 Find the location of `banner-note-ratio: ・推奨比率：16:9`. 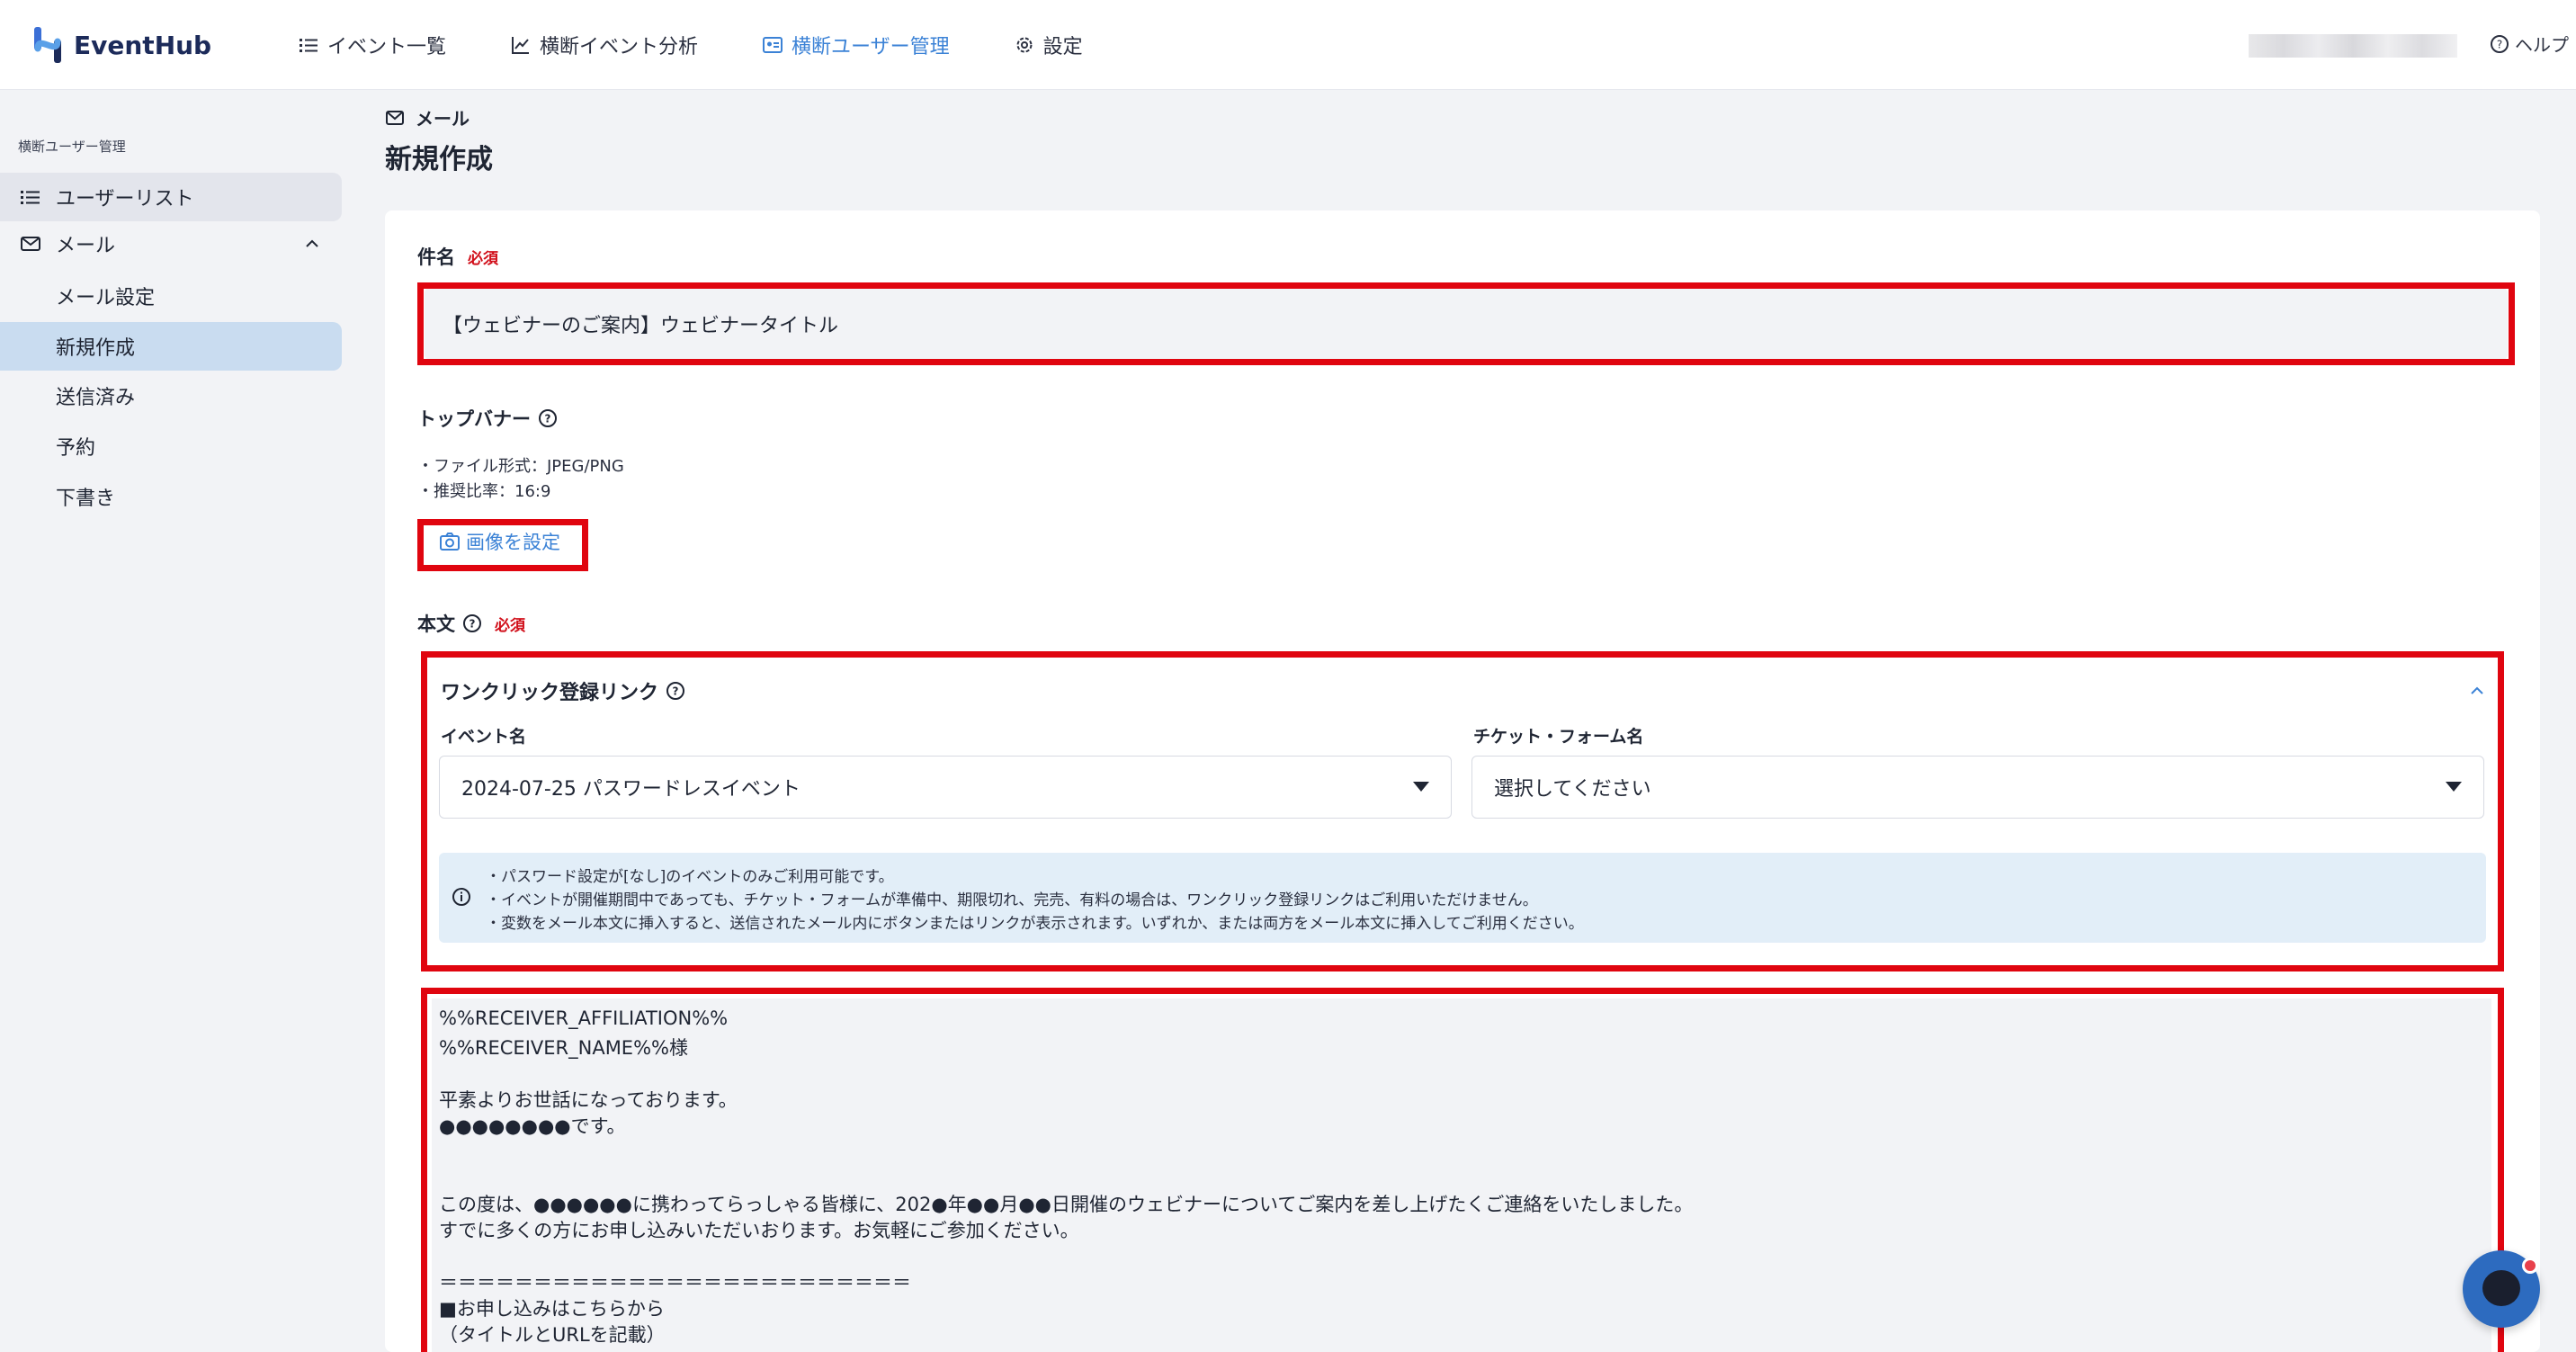

banner-note-ratio: ・推奨比率：16:9 is located at coordinates (484, 491).